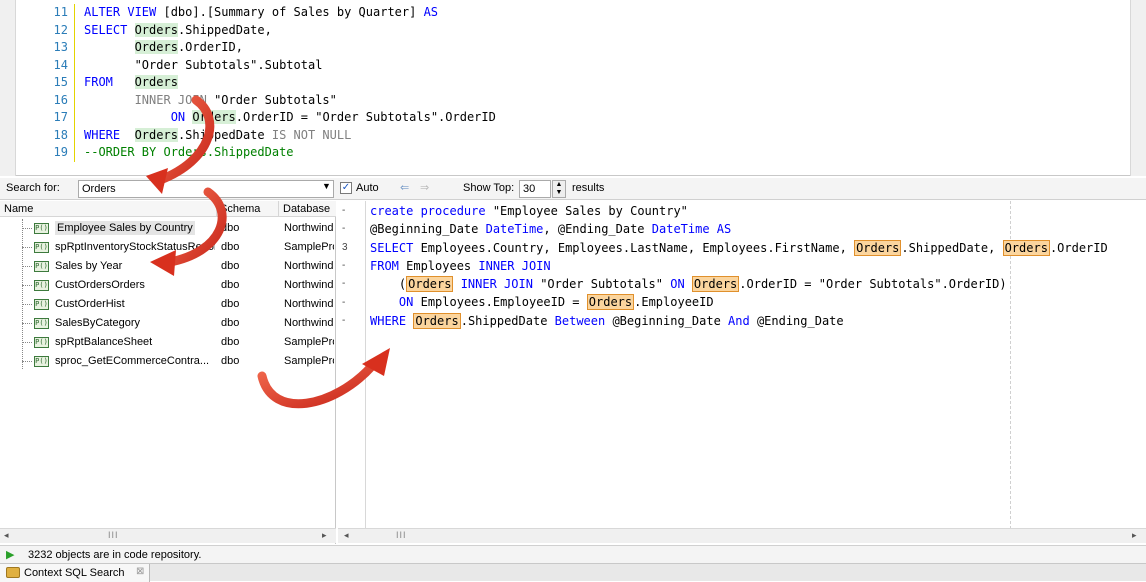 Image resolution: width=1146 pixels, height=582 pixels. What do you see at coordinates (306, 209) in the screenshot?
I see `column-header-database: Database` at bounding box center [306, 209].